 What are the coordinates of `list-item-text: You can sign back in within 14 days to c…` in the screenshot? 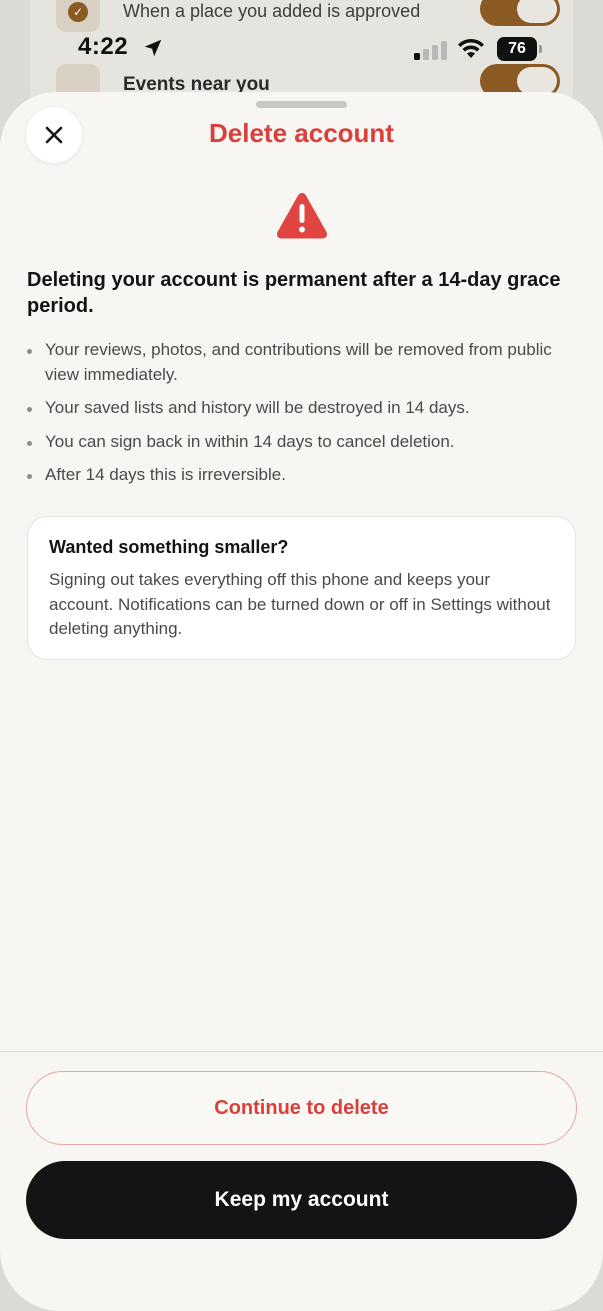 It's located at (250, 441).